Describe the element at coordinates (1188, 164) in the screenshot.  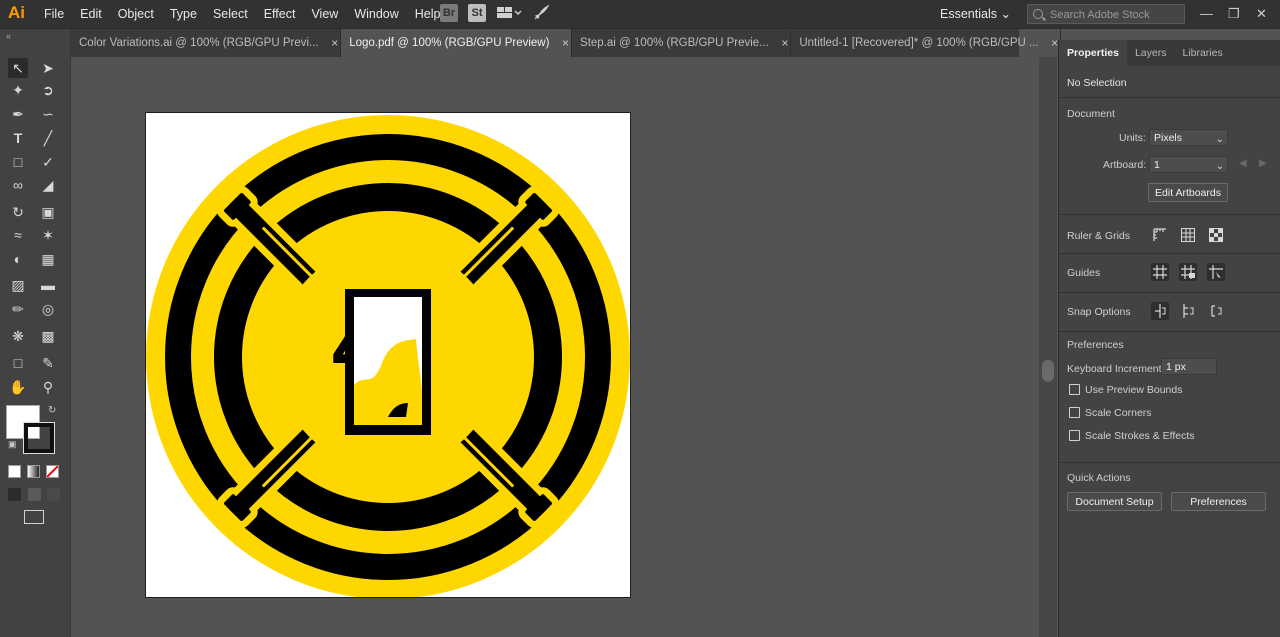
I see `artboard-dropdown: 1 ⌄` at that location.